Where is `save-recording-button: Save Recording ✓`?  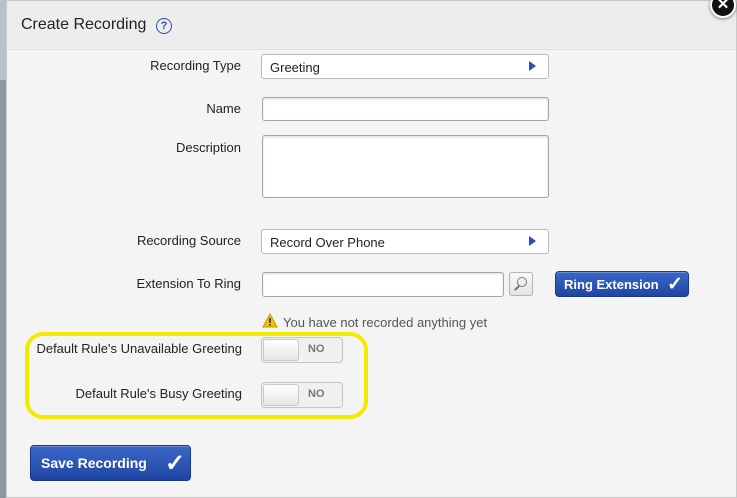
save-recording-button: Save Recording ✓ is located at coordinates (110, 463).